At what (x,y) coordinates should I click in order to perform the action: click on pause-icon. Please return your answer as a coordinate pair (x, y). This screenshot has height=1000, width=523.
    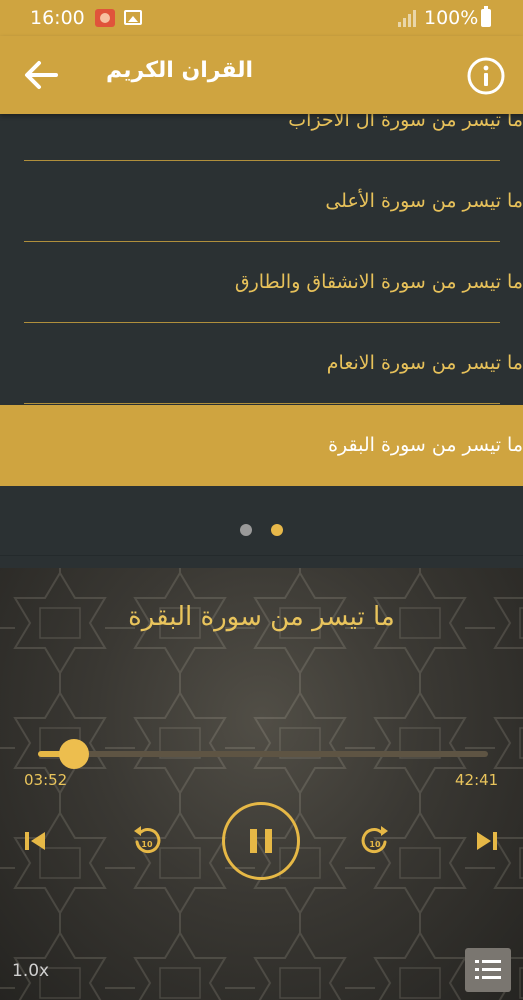
    Looking at the image, I should click on (261, 841).